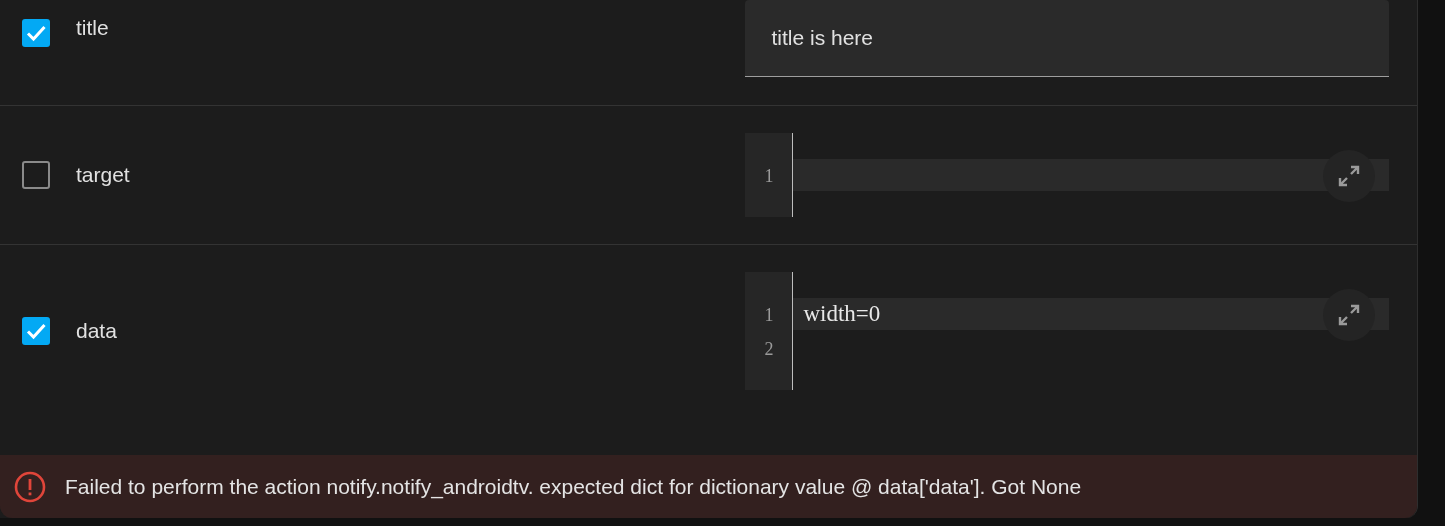  Describe the element at coordinates (92, 28) in the screenshot. I see `field-label: title` at that location.